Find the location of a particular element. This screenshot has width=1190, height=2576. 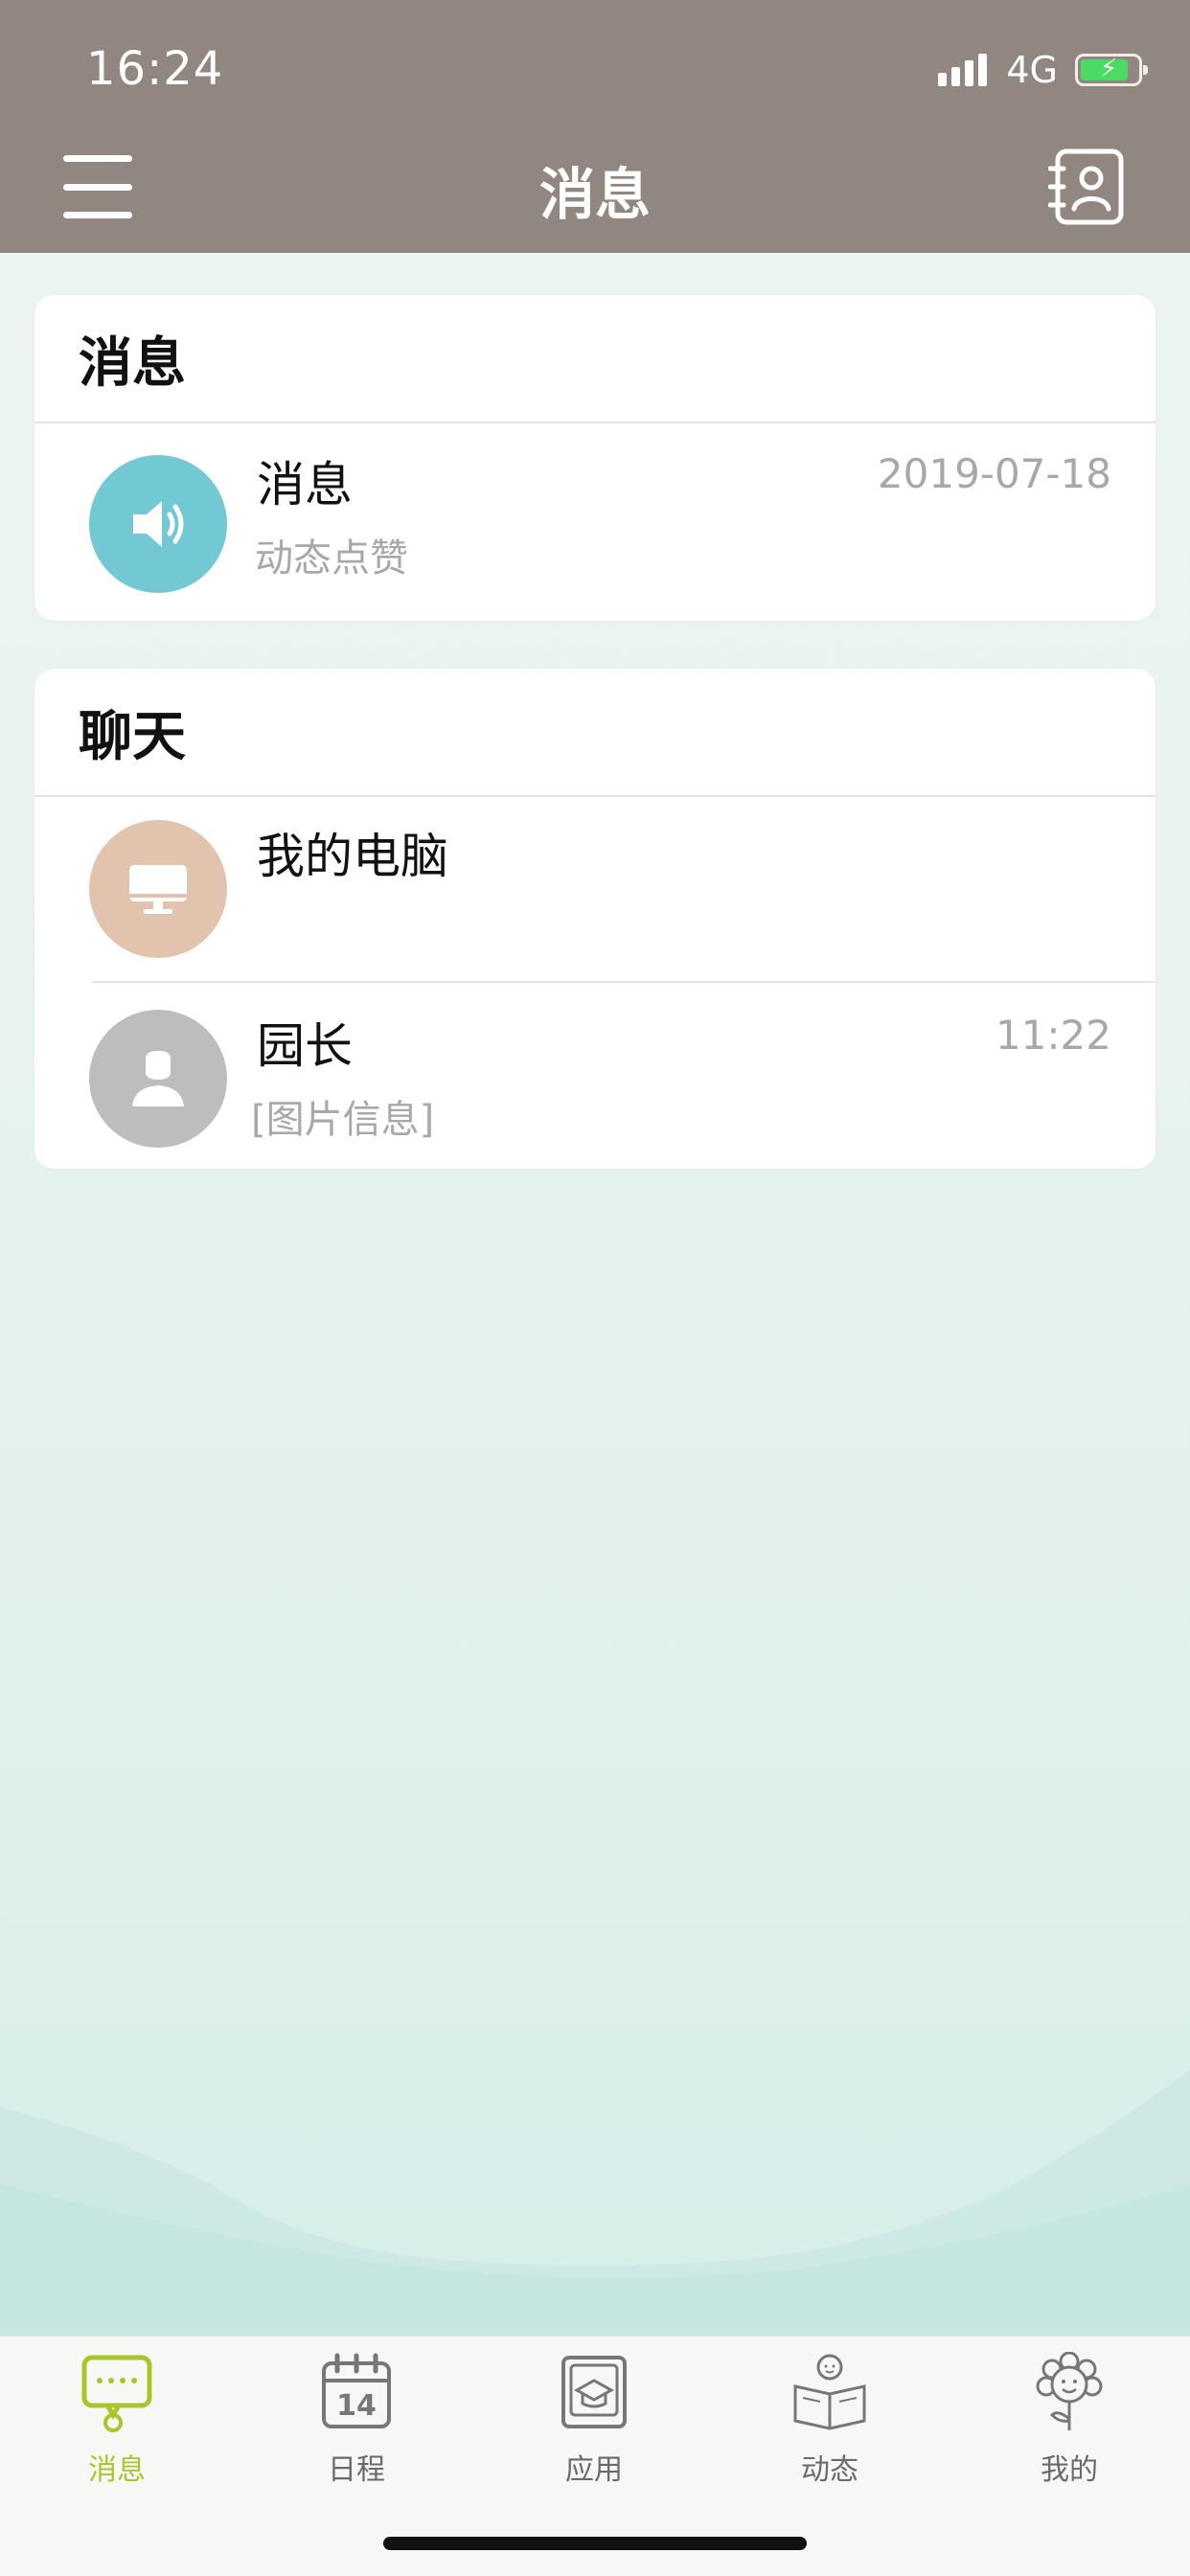

list-item-subtitle: 动态点赞 is located at coordinates (332, 558).